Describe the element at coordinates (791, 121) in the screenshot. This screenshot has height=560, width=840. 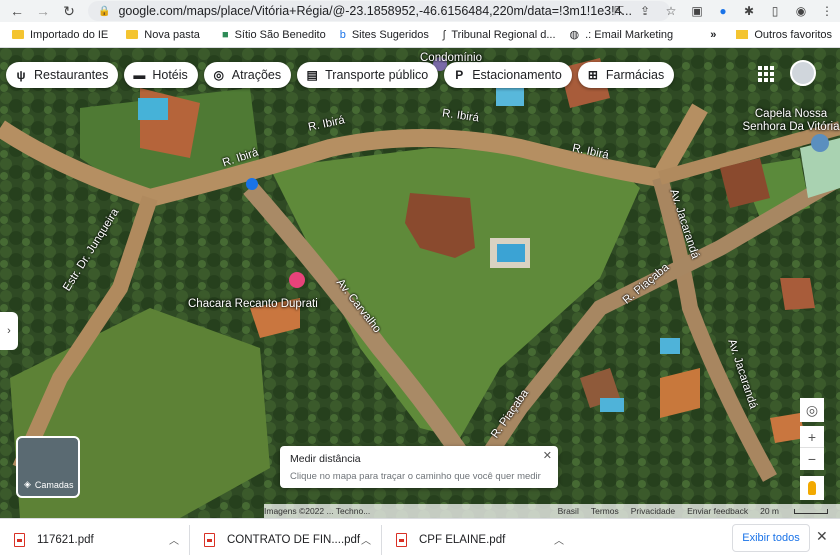
I see `place-label: Capela Nossa Senhora Da Vitória` at that location.